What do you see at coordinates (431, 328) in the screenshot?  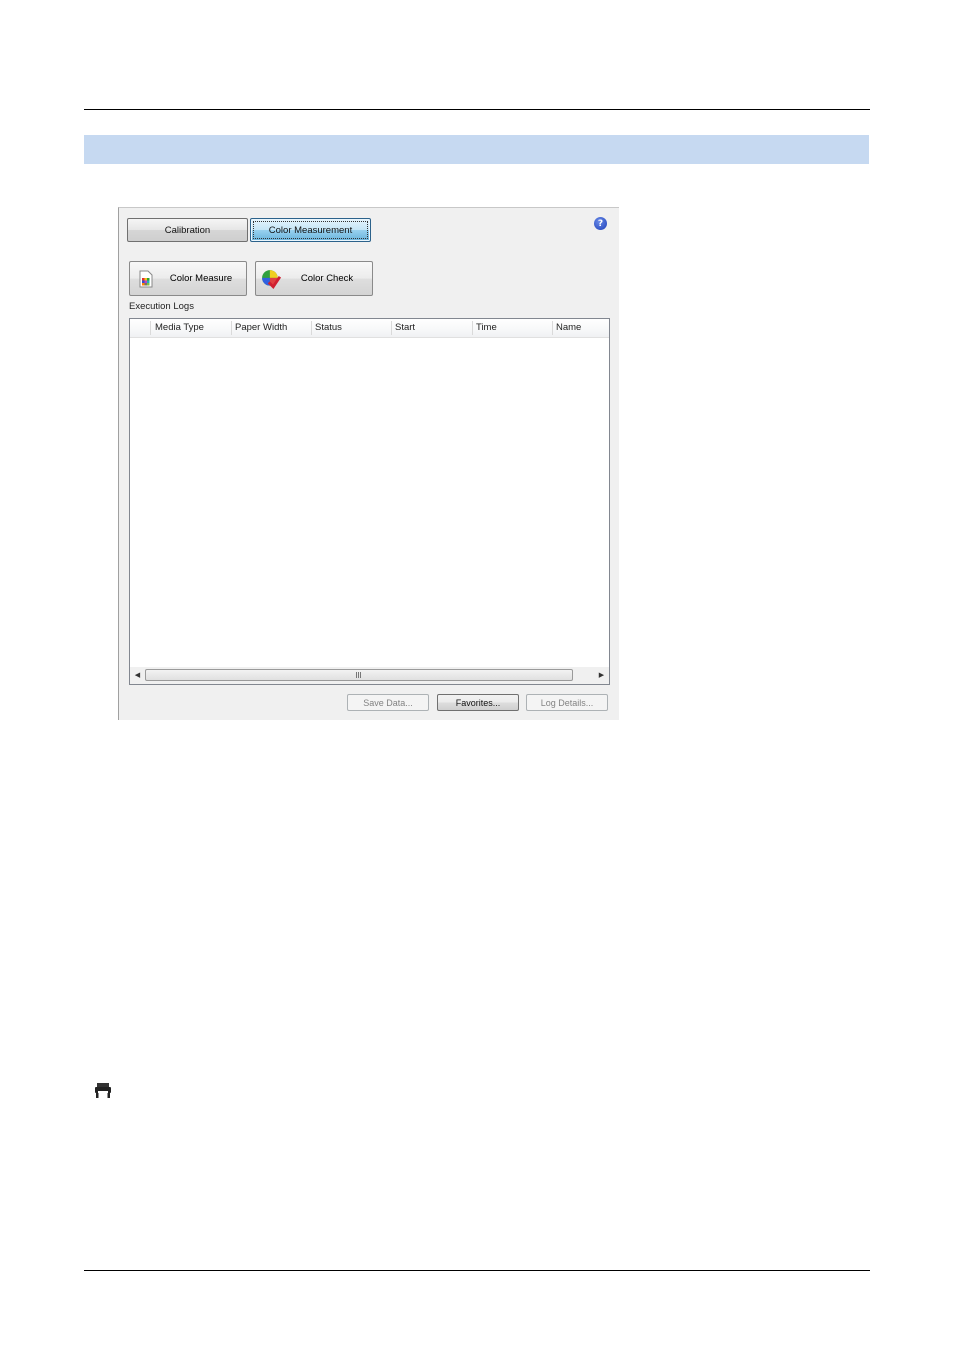 I see `column-header-start: Start` at bounding box center [431, 328].